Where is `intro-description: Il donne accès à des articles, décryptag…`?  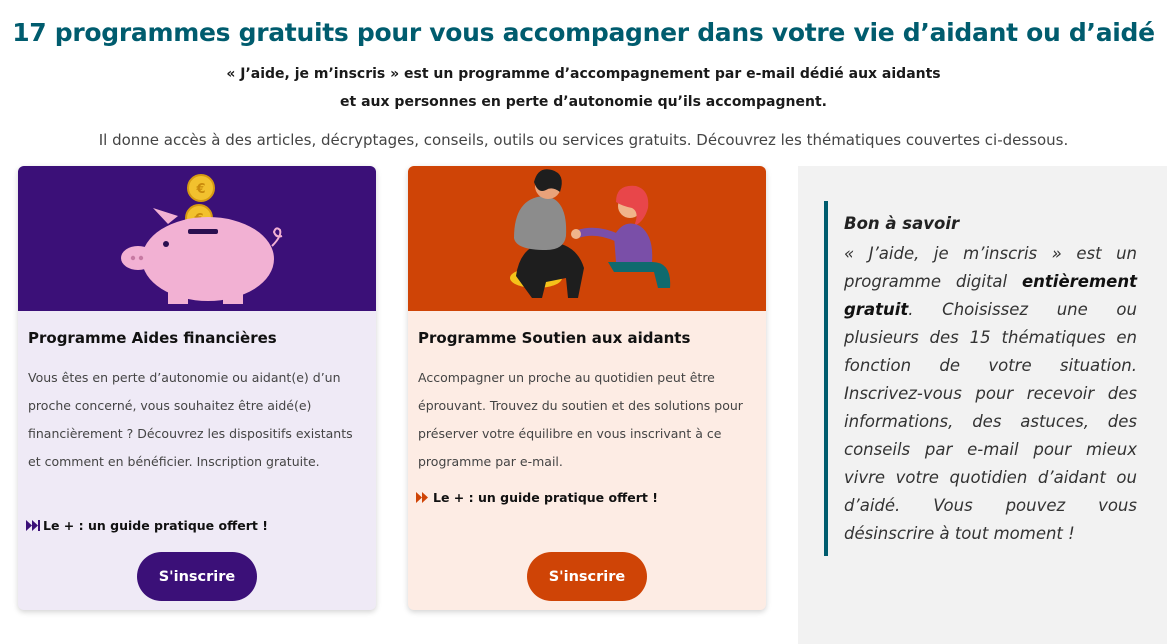 intro-description: Il donne accès à des articles, décryptag… is located at coordinates (583, 140).